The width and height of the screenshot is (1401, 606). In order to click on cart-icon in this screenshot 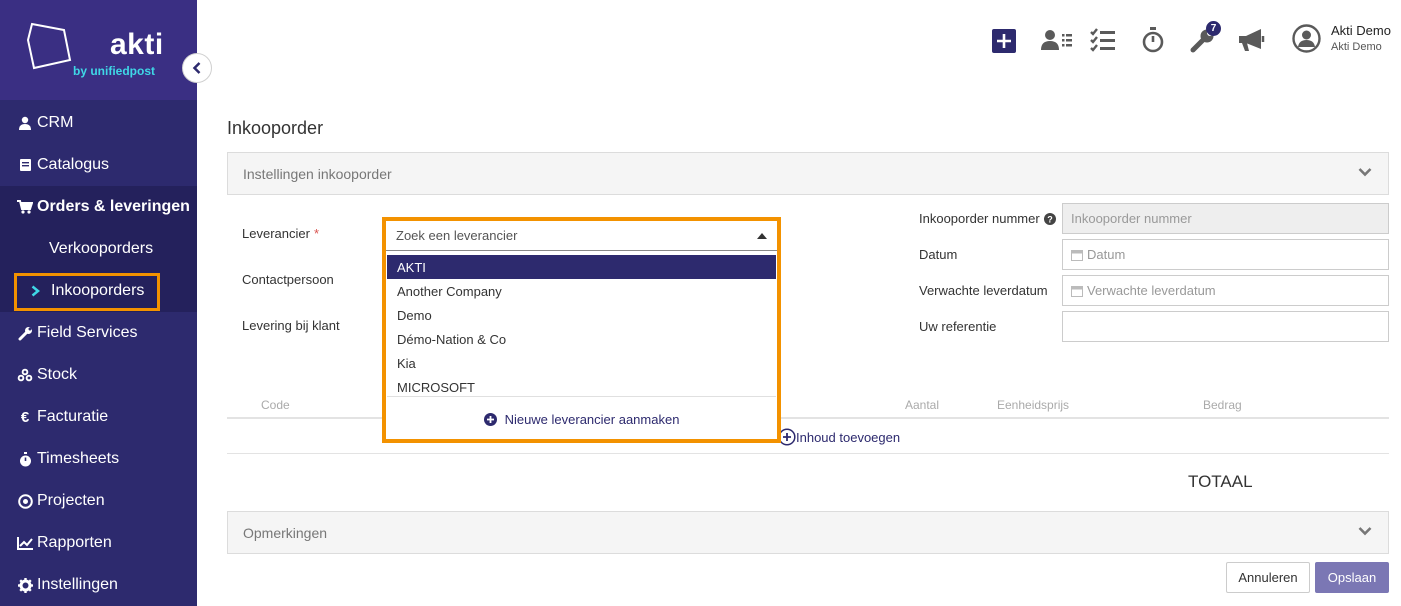, I will do `click(25, 207)`.